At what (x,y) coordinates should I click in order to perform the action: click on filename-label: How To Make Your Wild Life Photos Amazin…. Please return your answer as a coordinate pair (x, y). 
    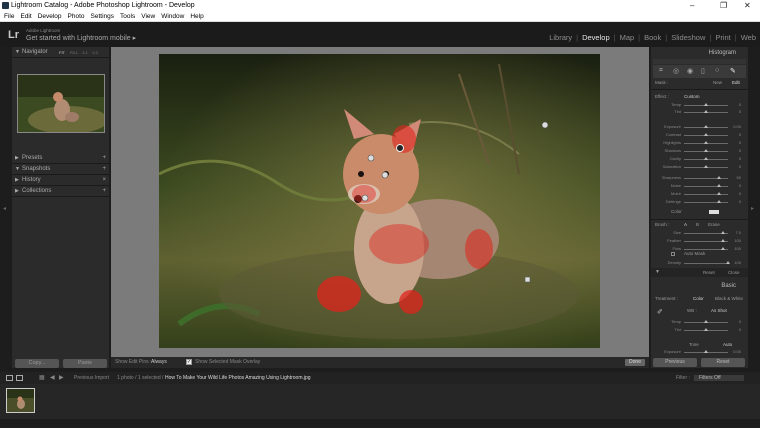
    Looking at the image, I should click on (238, 378).